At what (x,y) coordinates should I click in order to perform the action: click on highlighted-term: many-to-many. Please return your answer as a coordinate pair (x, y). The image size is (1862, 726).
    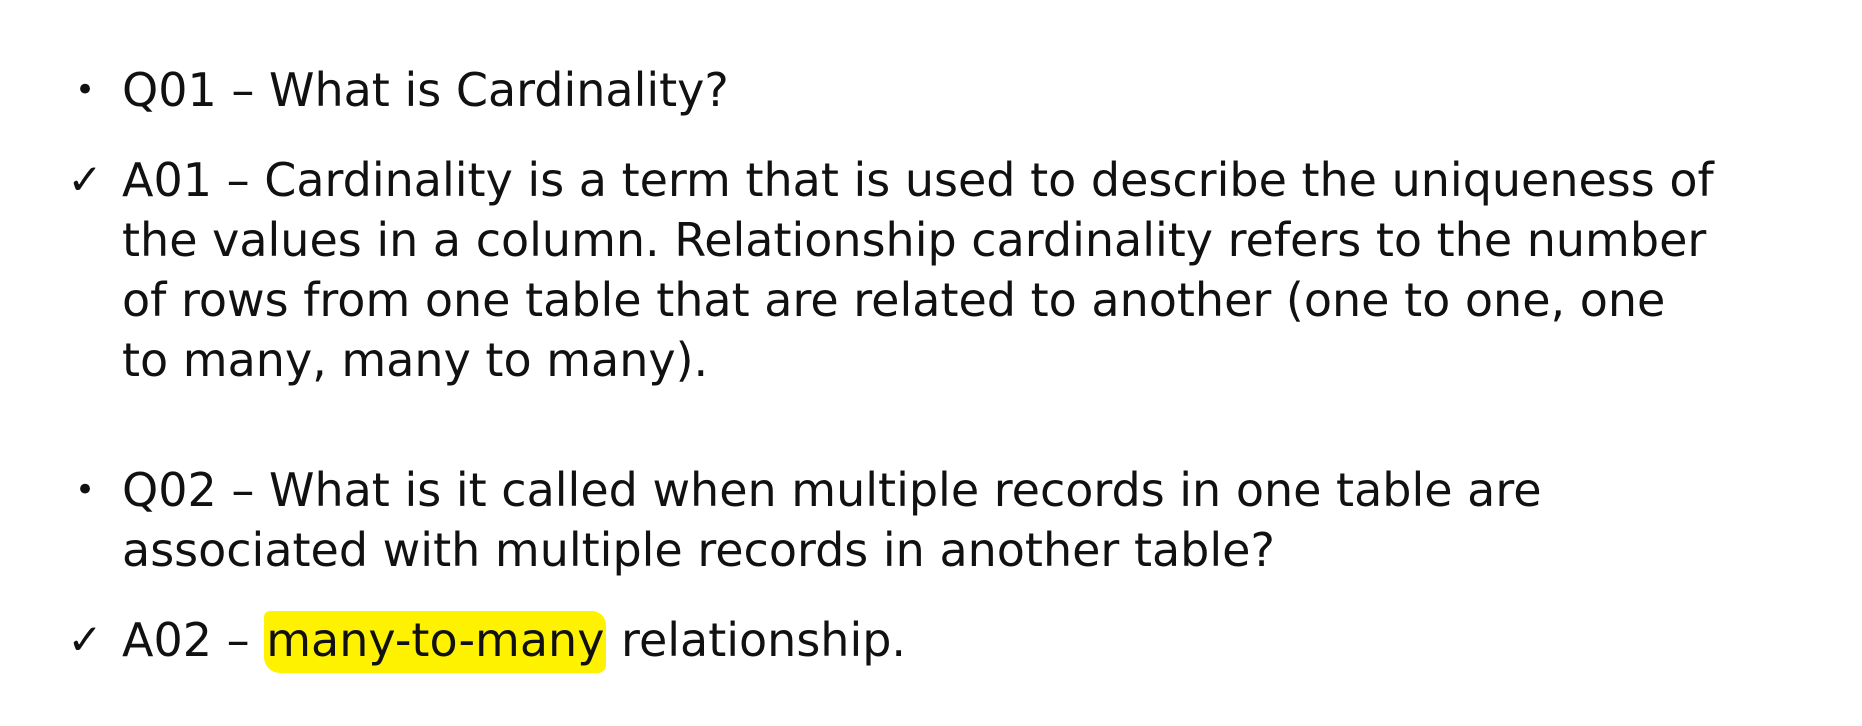
    Looking at the image, I should click on (435, 642).